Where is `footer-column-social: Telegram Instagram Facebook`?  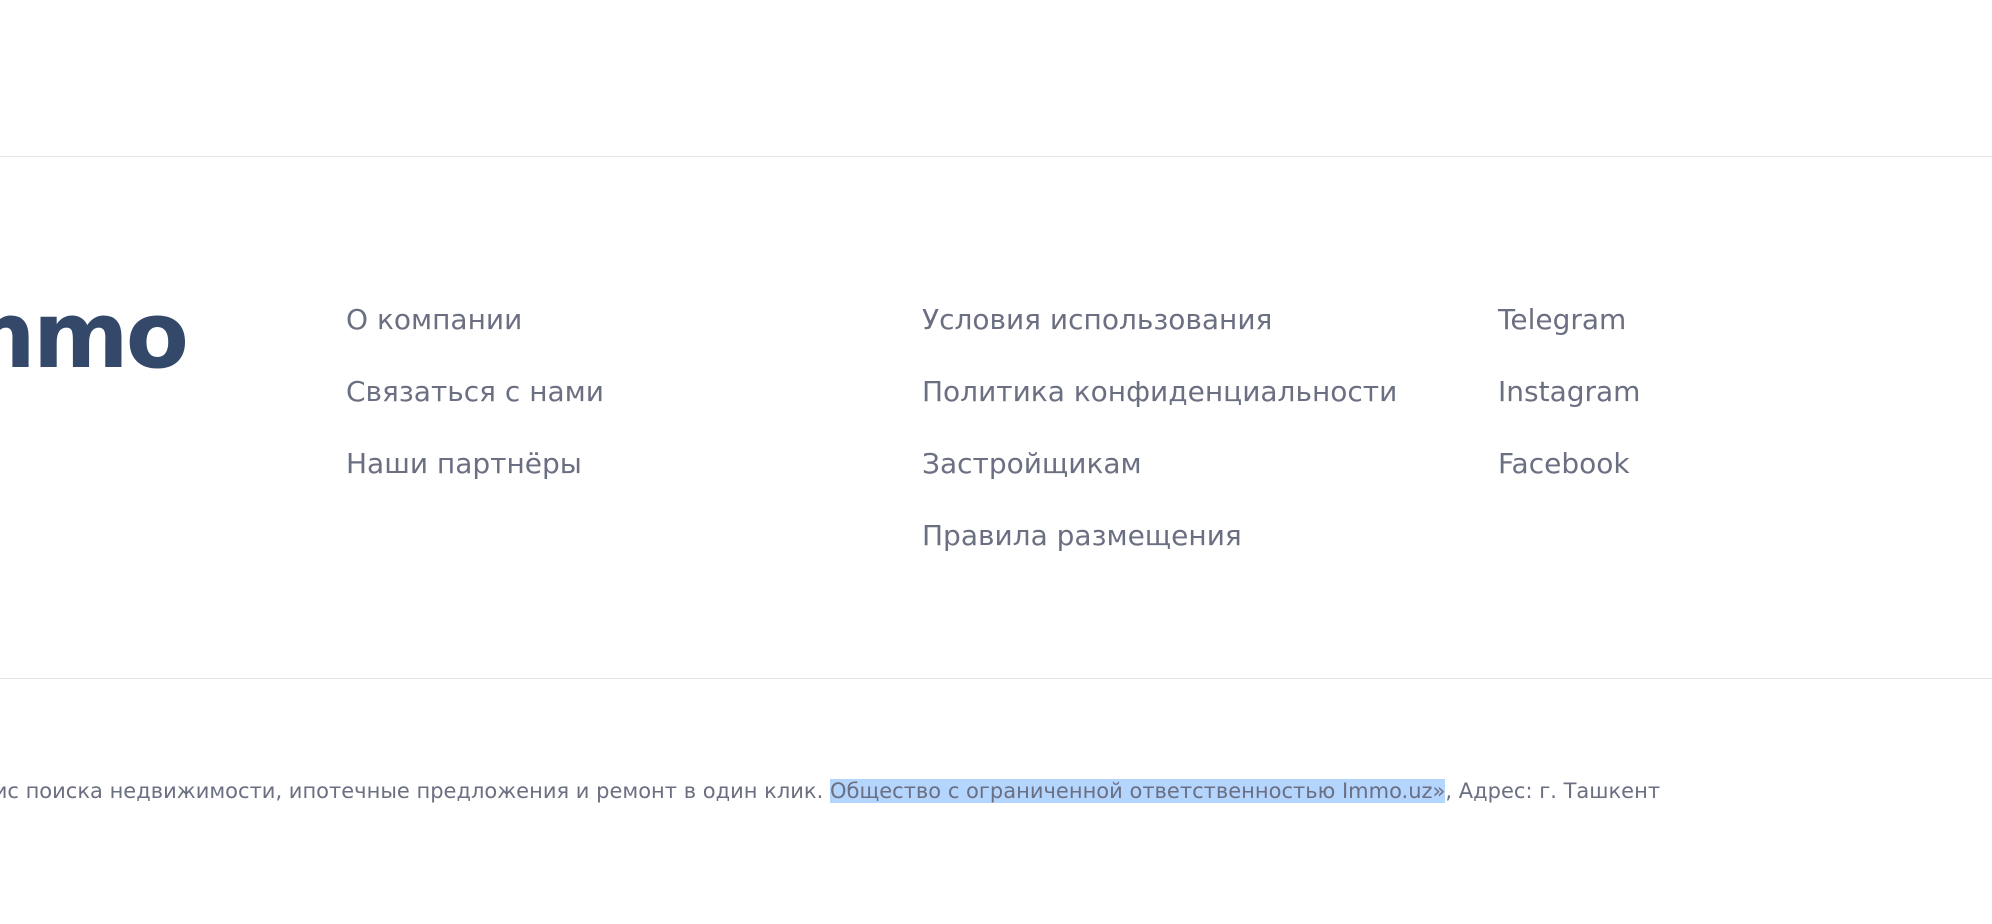
footer-column-social: Telegram Instagram Facebook is located at coordinates (1569, 392).